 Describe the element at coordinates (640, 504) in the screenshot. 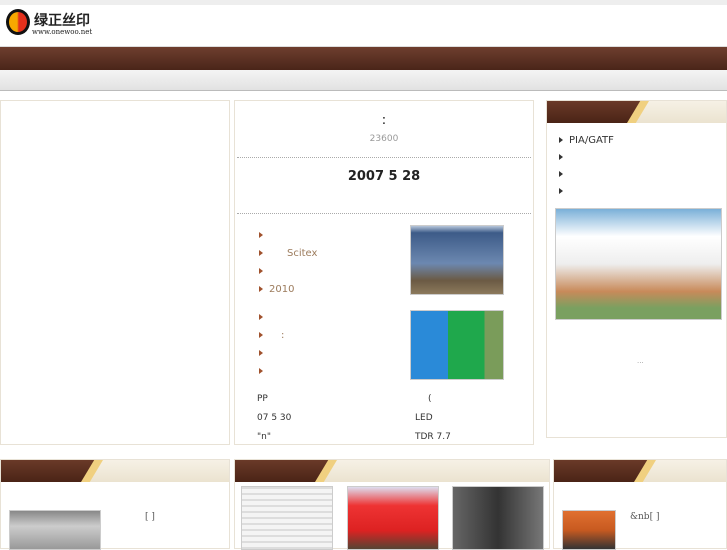

I see `bottom-right-panel: &nb[ ]` at that location.